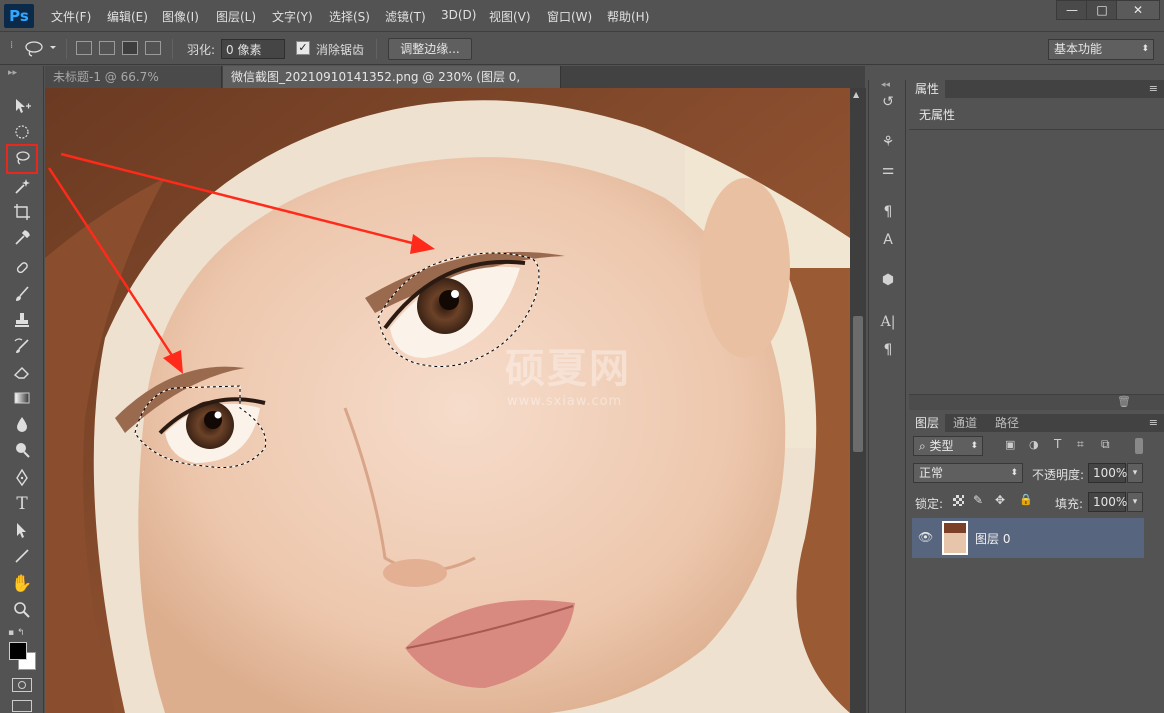 This screenshot has height=713, width=1164. What do you see at coordinates (888, 170) in the screenshot?
I see `adjust-panel-icon: ⚌` at bounding box center [888, 170].